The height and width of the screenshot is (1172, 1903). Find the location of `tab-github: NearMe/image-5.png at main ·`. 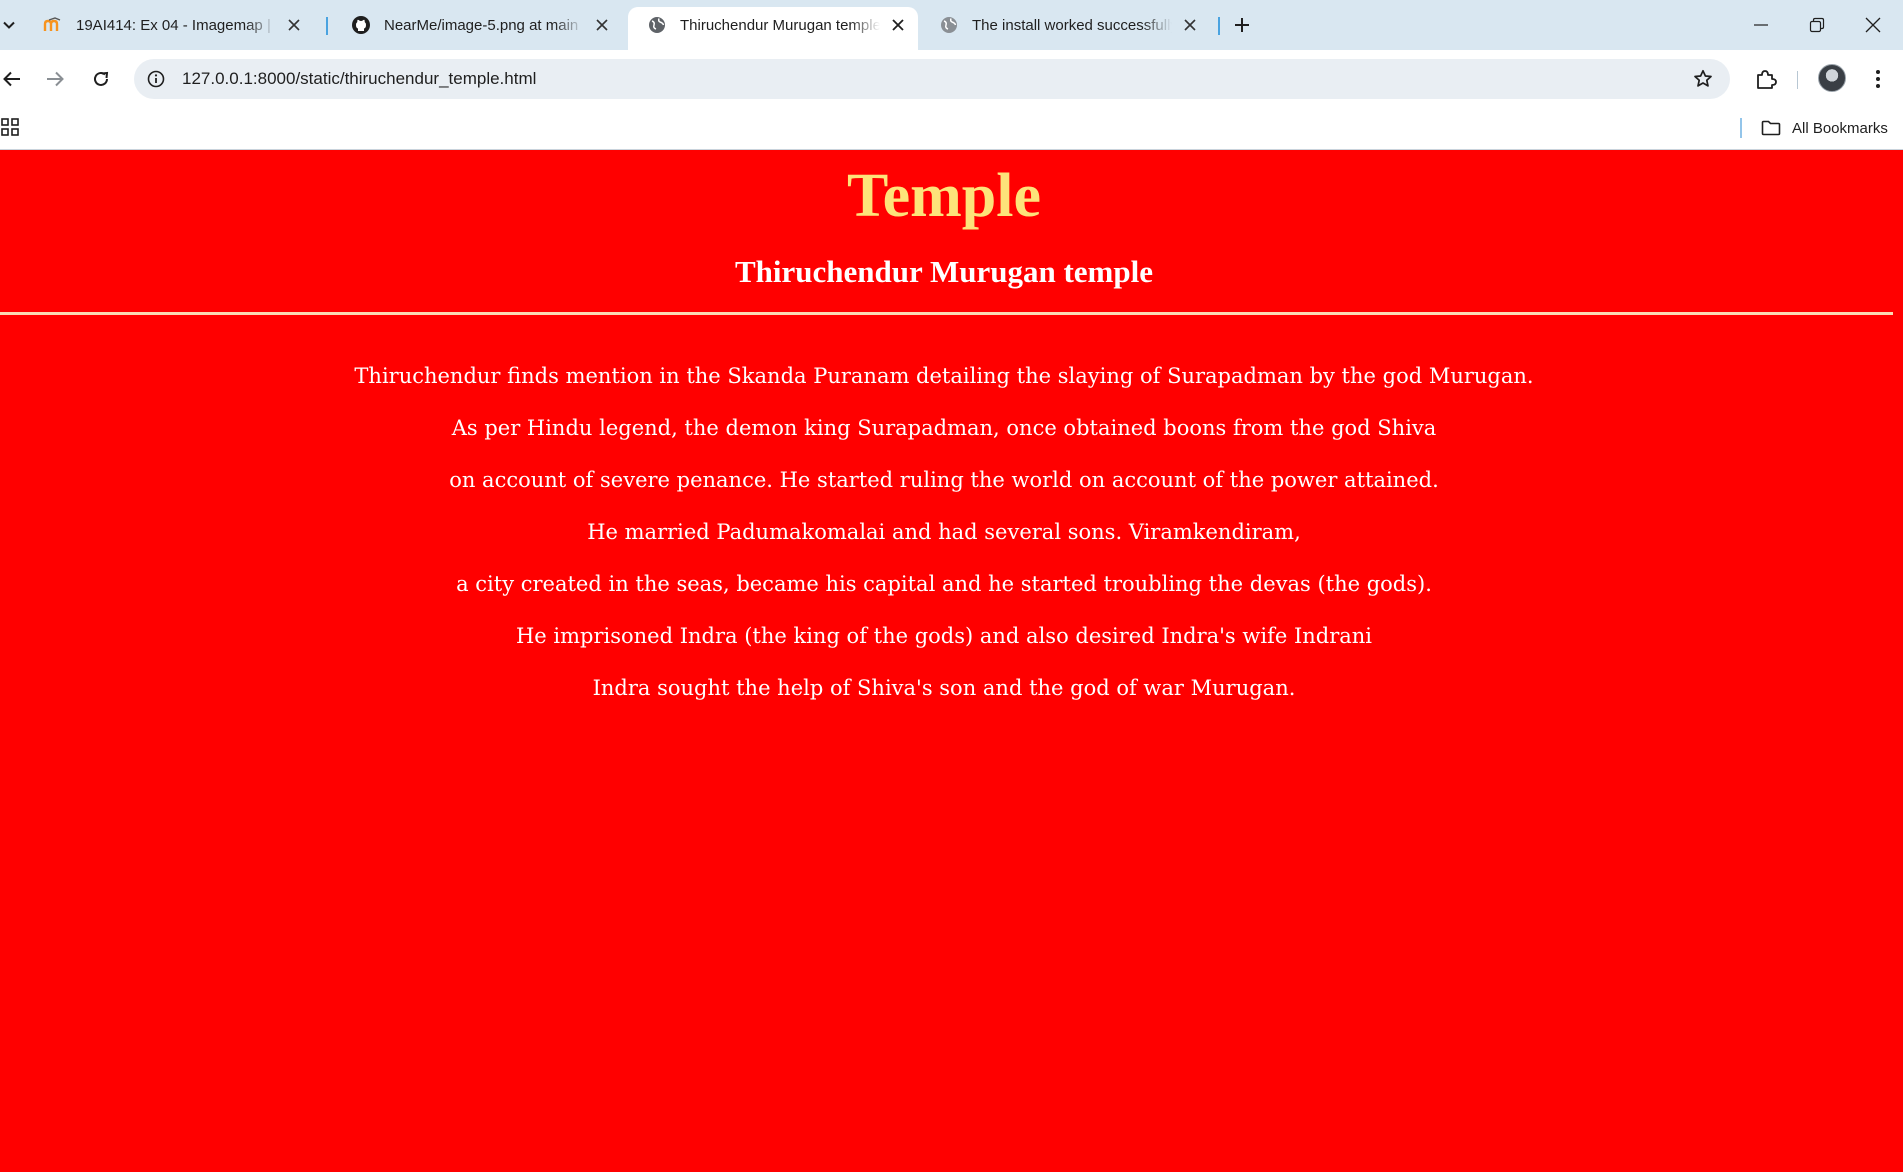

tab-github: NearMe/image-5.png at main · is located at coordinates (477, 25).